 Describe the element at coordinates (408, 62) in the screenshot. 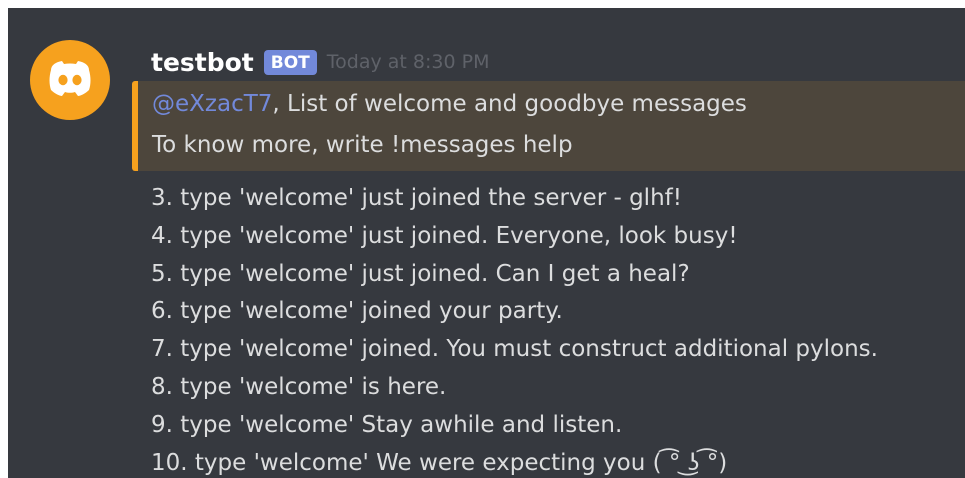

I see `message-timestamp: Today at 8:30 PM` at that location.